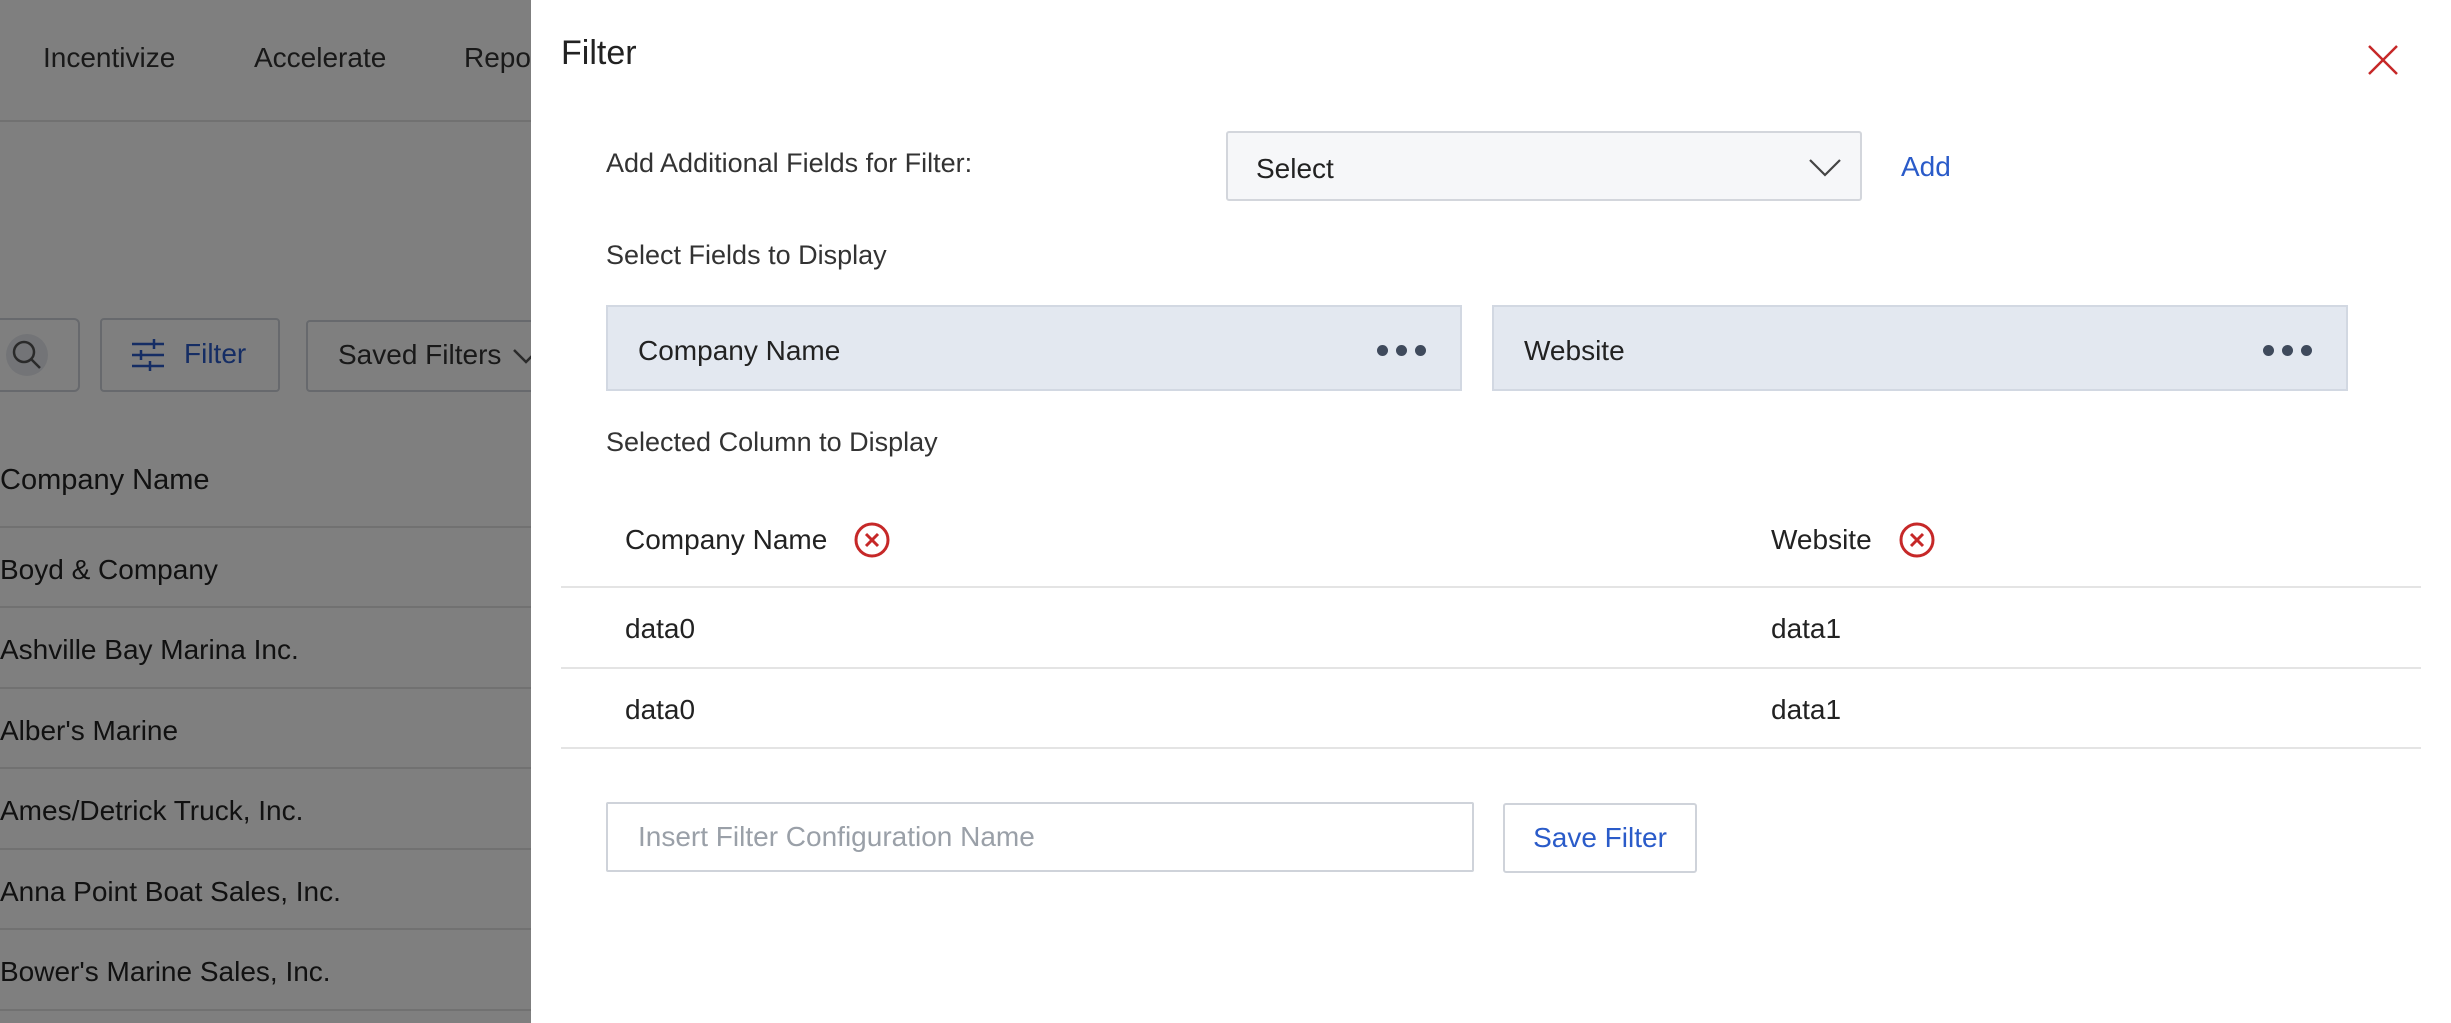  I want to click on chevron-down-icon, so click(1825, 168).